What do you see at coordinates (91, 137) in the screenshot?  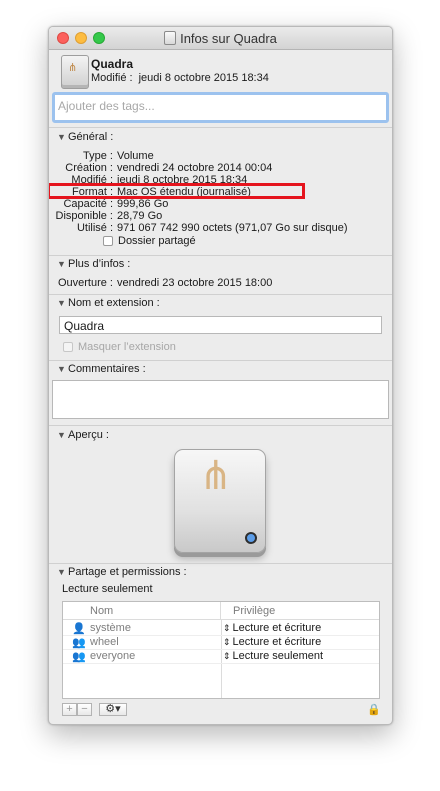 I see `section-title-general: Général :` at bounding box center [91, 137].